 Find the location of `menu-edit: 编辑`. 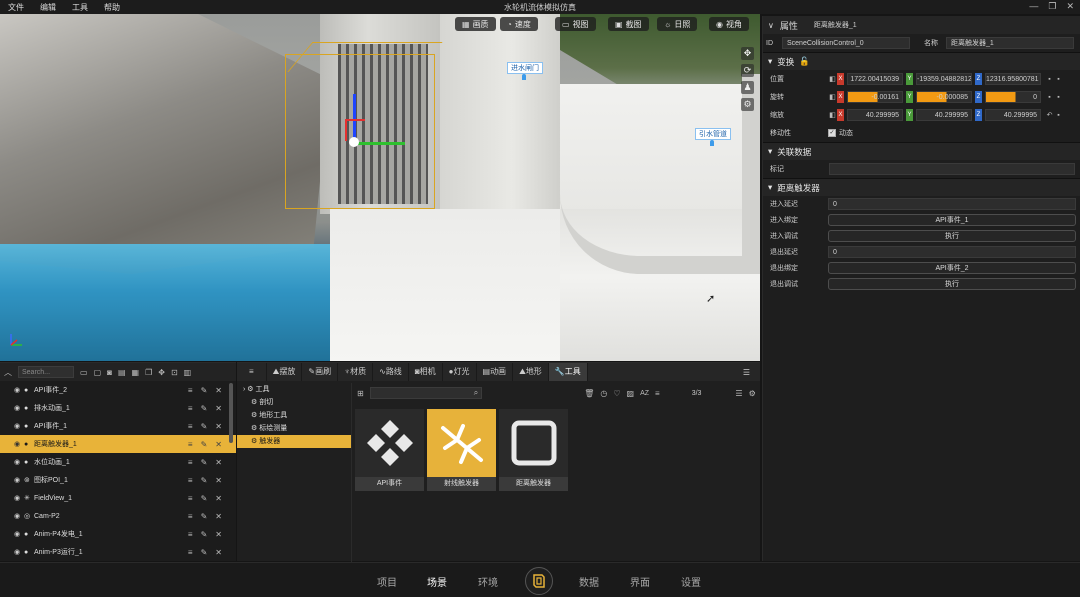

menu-edit: 编辑 is located at coordinates (48, 7).